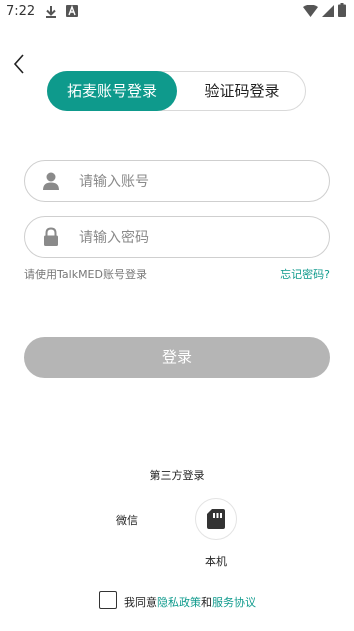 This screenshot has height=631, width=354. Describe the element at coordinates (85, 274) in the screenshot. I see `account-hint: 请使用TalkMED账号登录` at that location.